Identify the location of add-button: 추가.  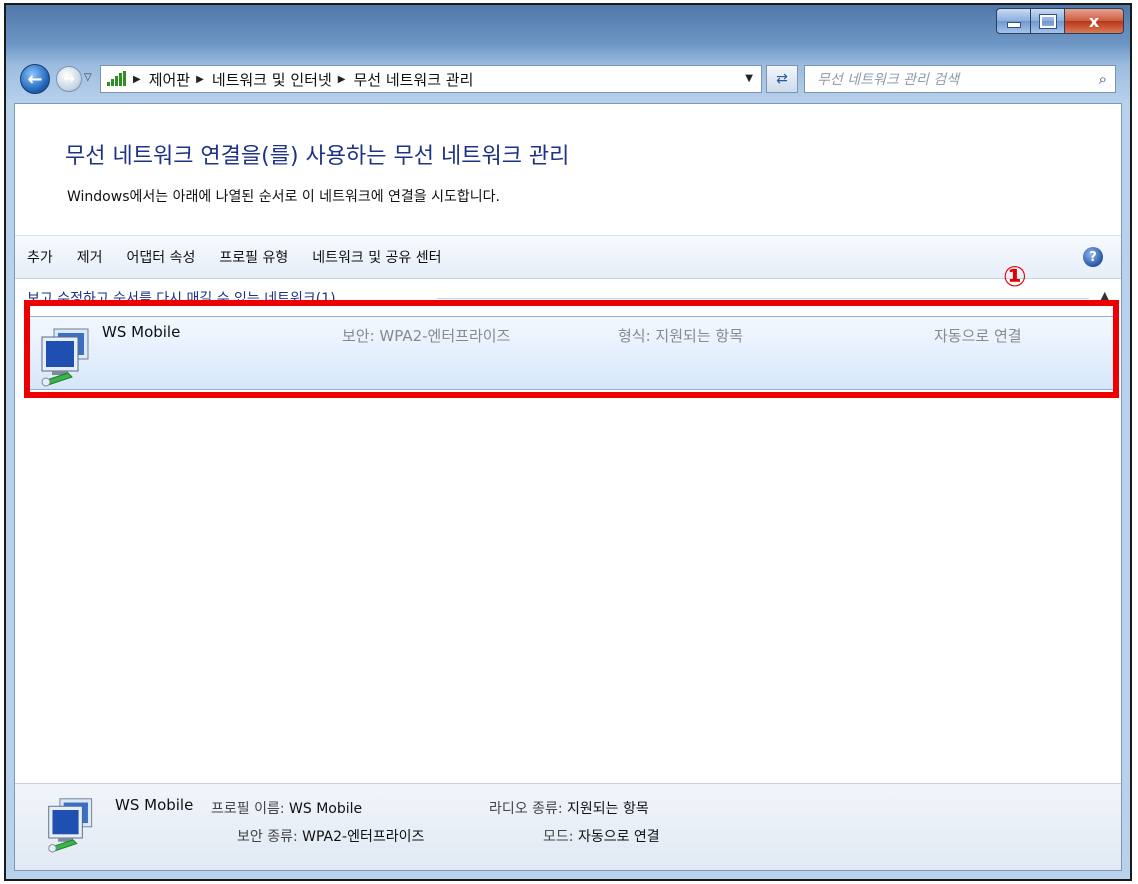
(40, 257).